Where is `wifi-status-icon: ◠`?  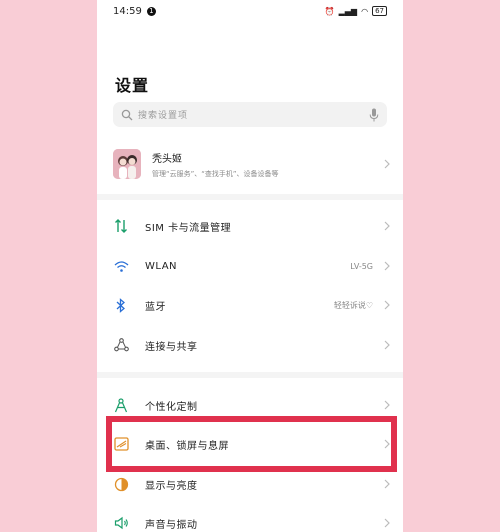
wifi-status-icon: ◠ is located at coordinates (365, 11).